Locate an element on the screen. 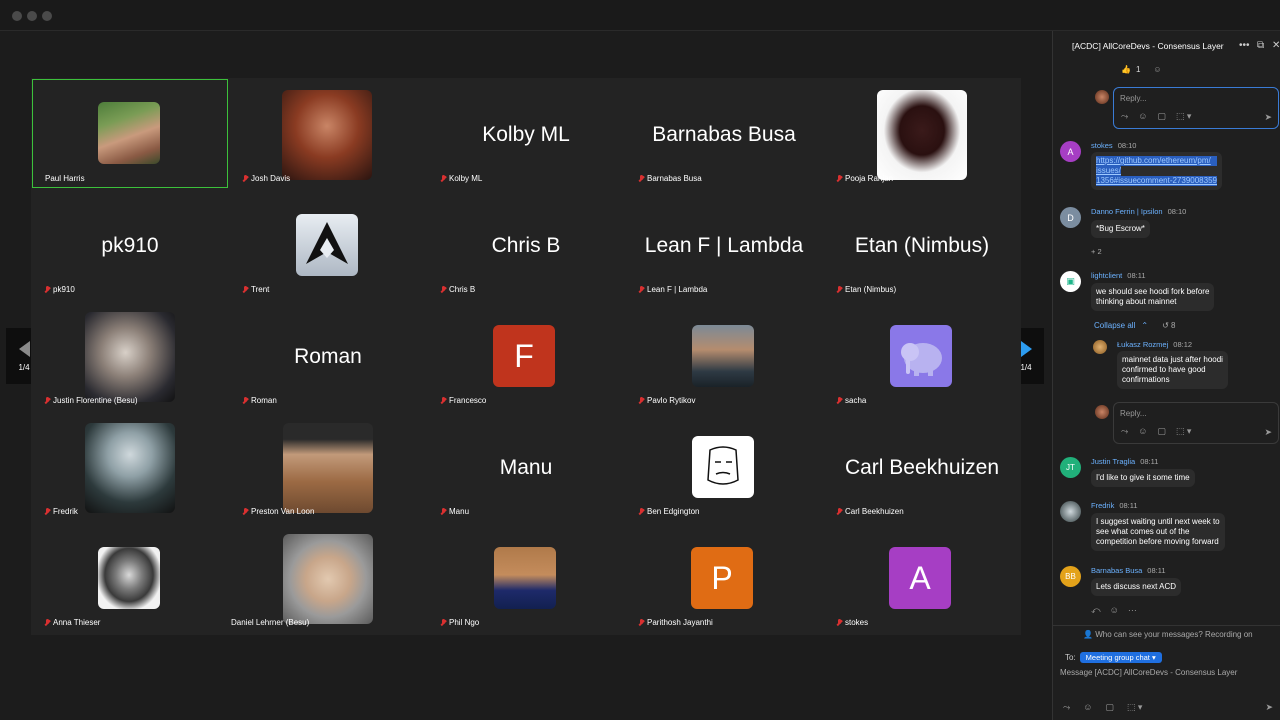 The height and width of the screenshot is (720, 1280). participant-name: Etan (Nimbus) is located at coordinates (866, 289).